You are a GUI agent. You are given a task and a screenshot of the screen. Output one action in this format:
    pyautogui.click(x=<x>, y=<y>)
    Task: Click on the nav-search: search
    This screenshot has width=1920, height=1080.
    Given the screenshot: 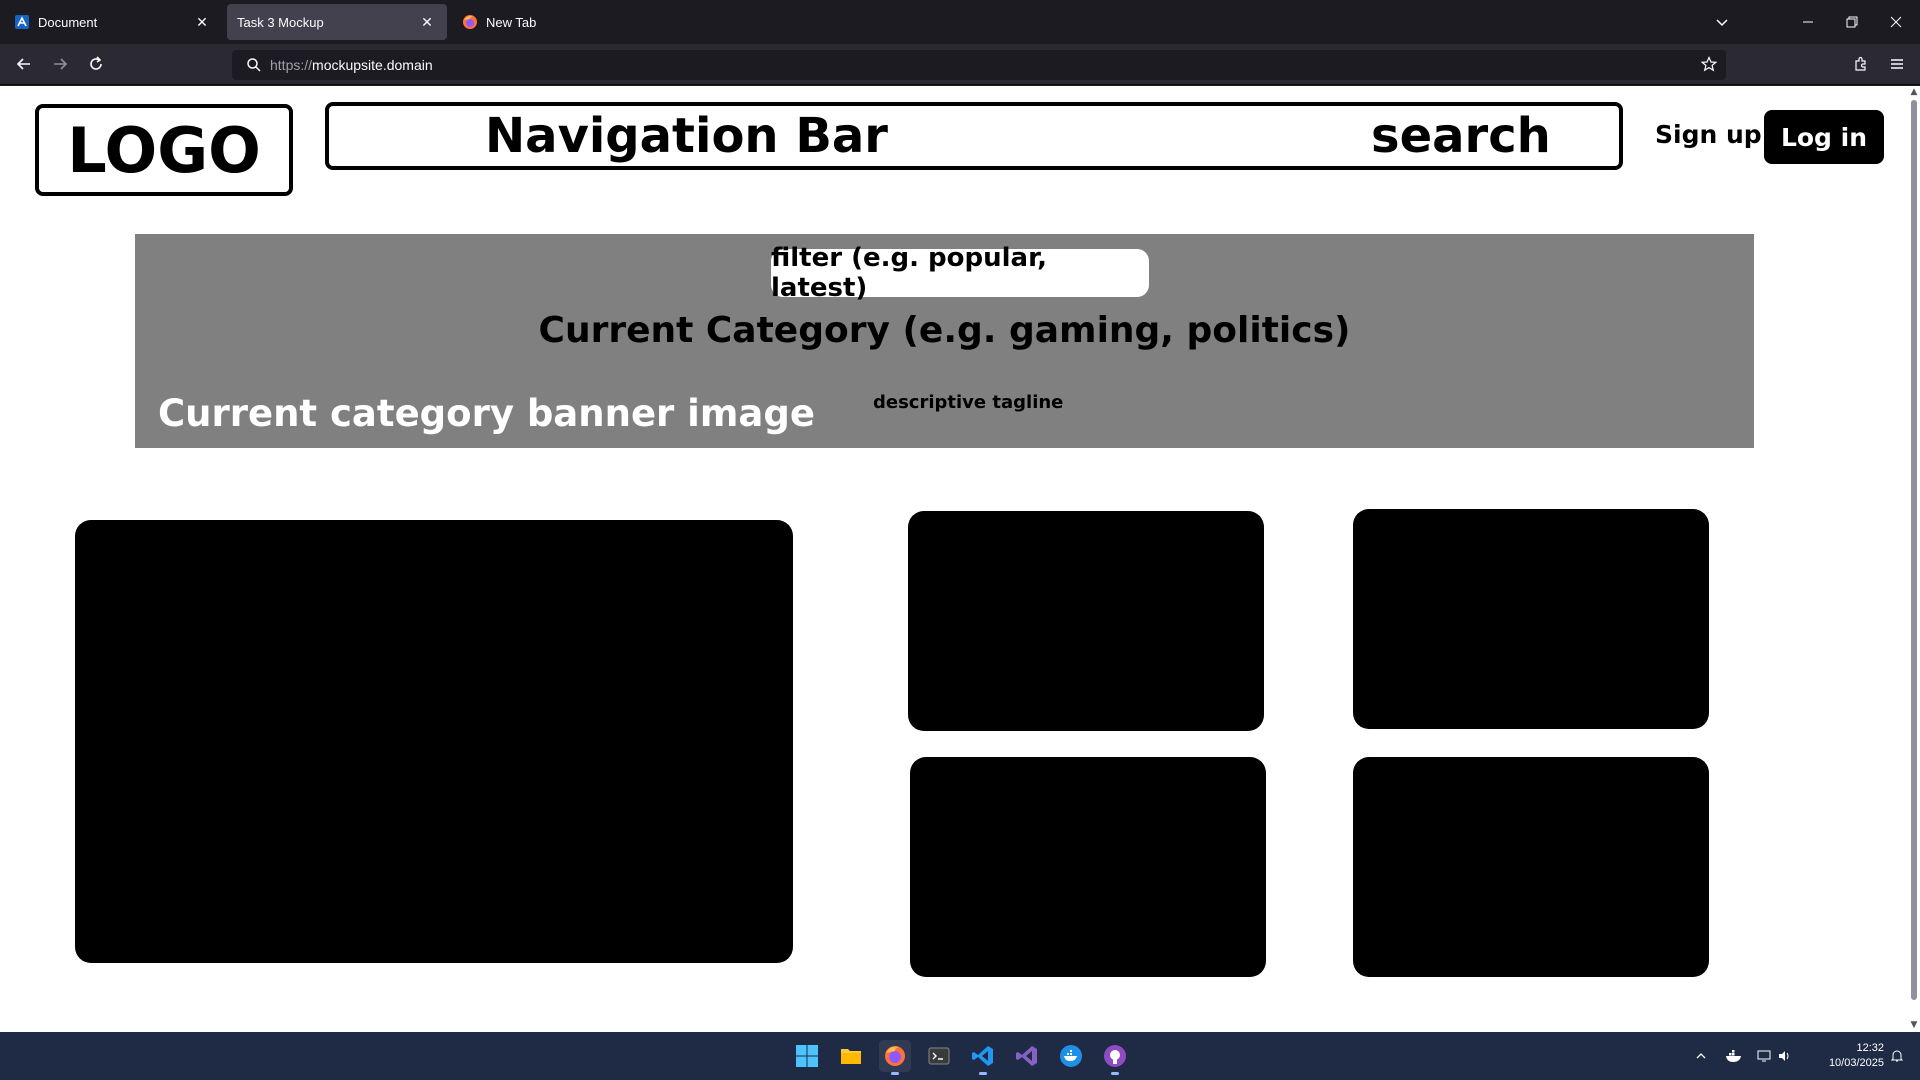 What is the action you would take?
    pyautogui.click(x=1461, y=136)
    